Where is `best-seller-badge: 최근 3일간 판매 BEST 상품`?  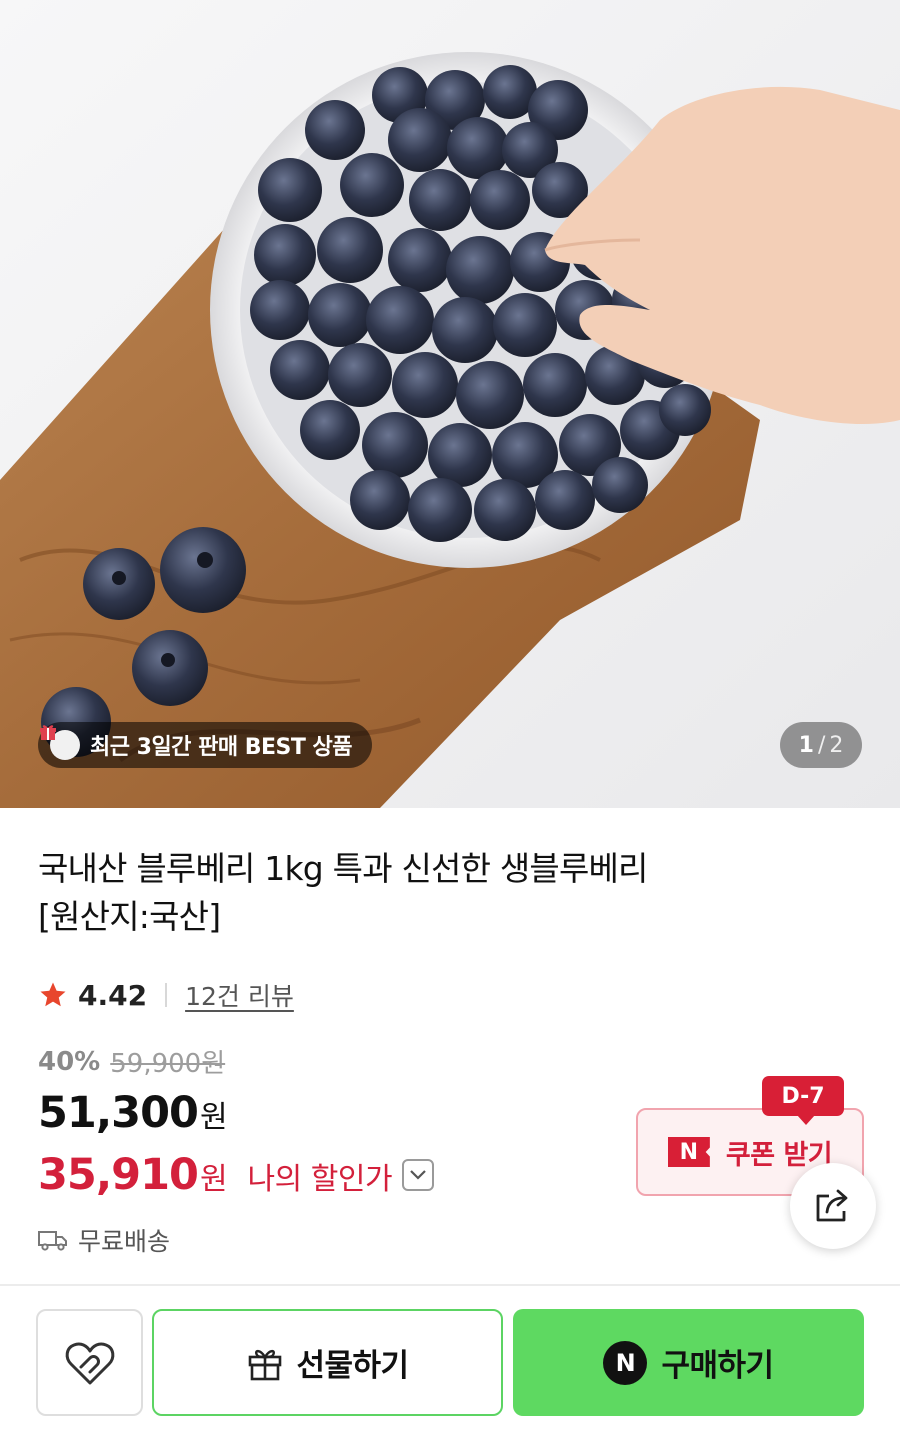
best-seller-badge: 최근 3일간 판매 BEST 상품 is located at coordinates (205, 745).